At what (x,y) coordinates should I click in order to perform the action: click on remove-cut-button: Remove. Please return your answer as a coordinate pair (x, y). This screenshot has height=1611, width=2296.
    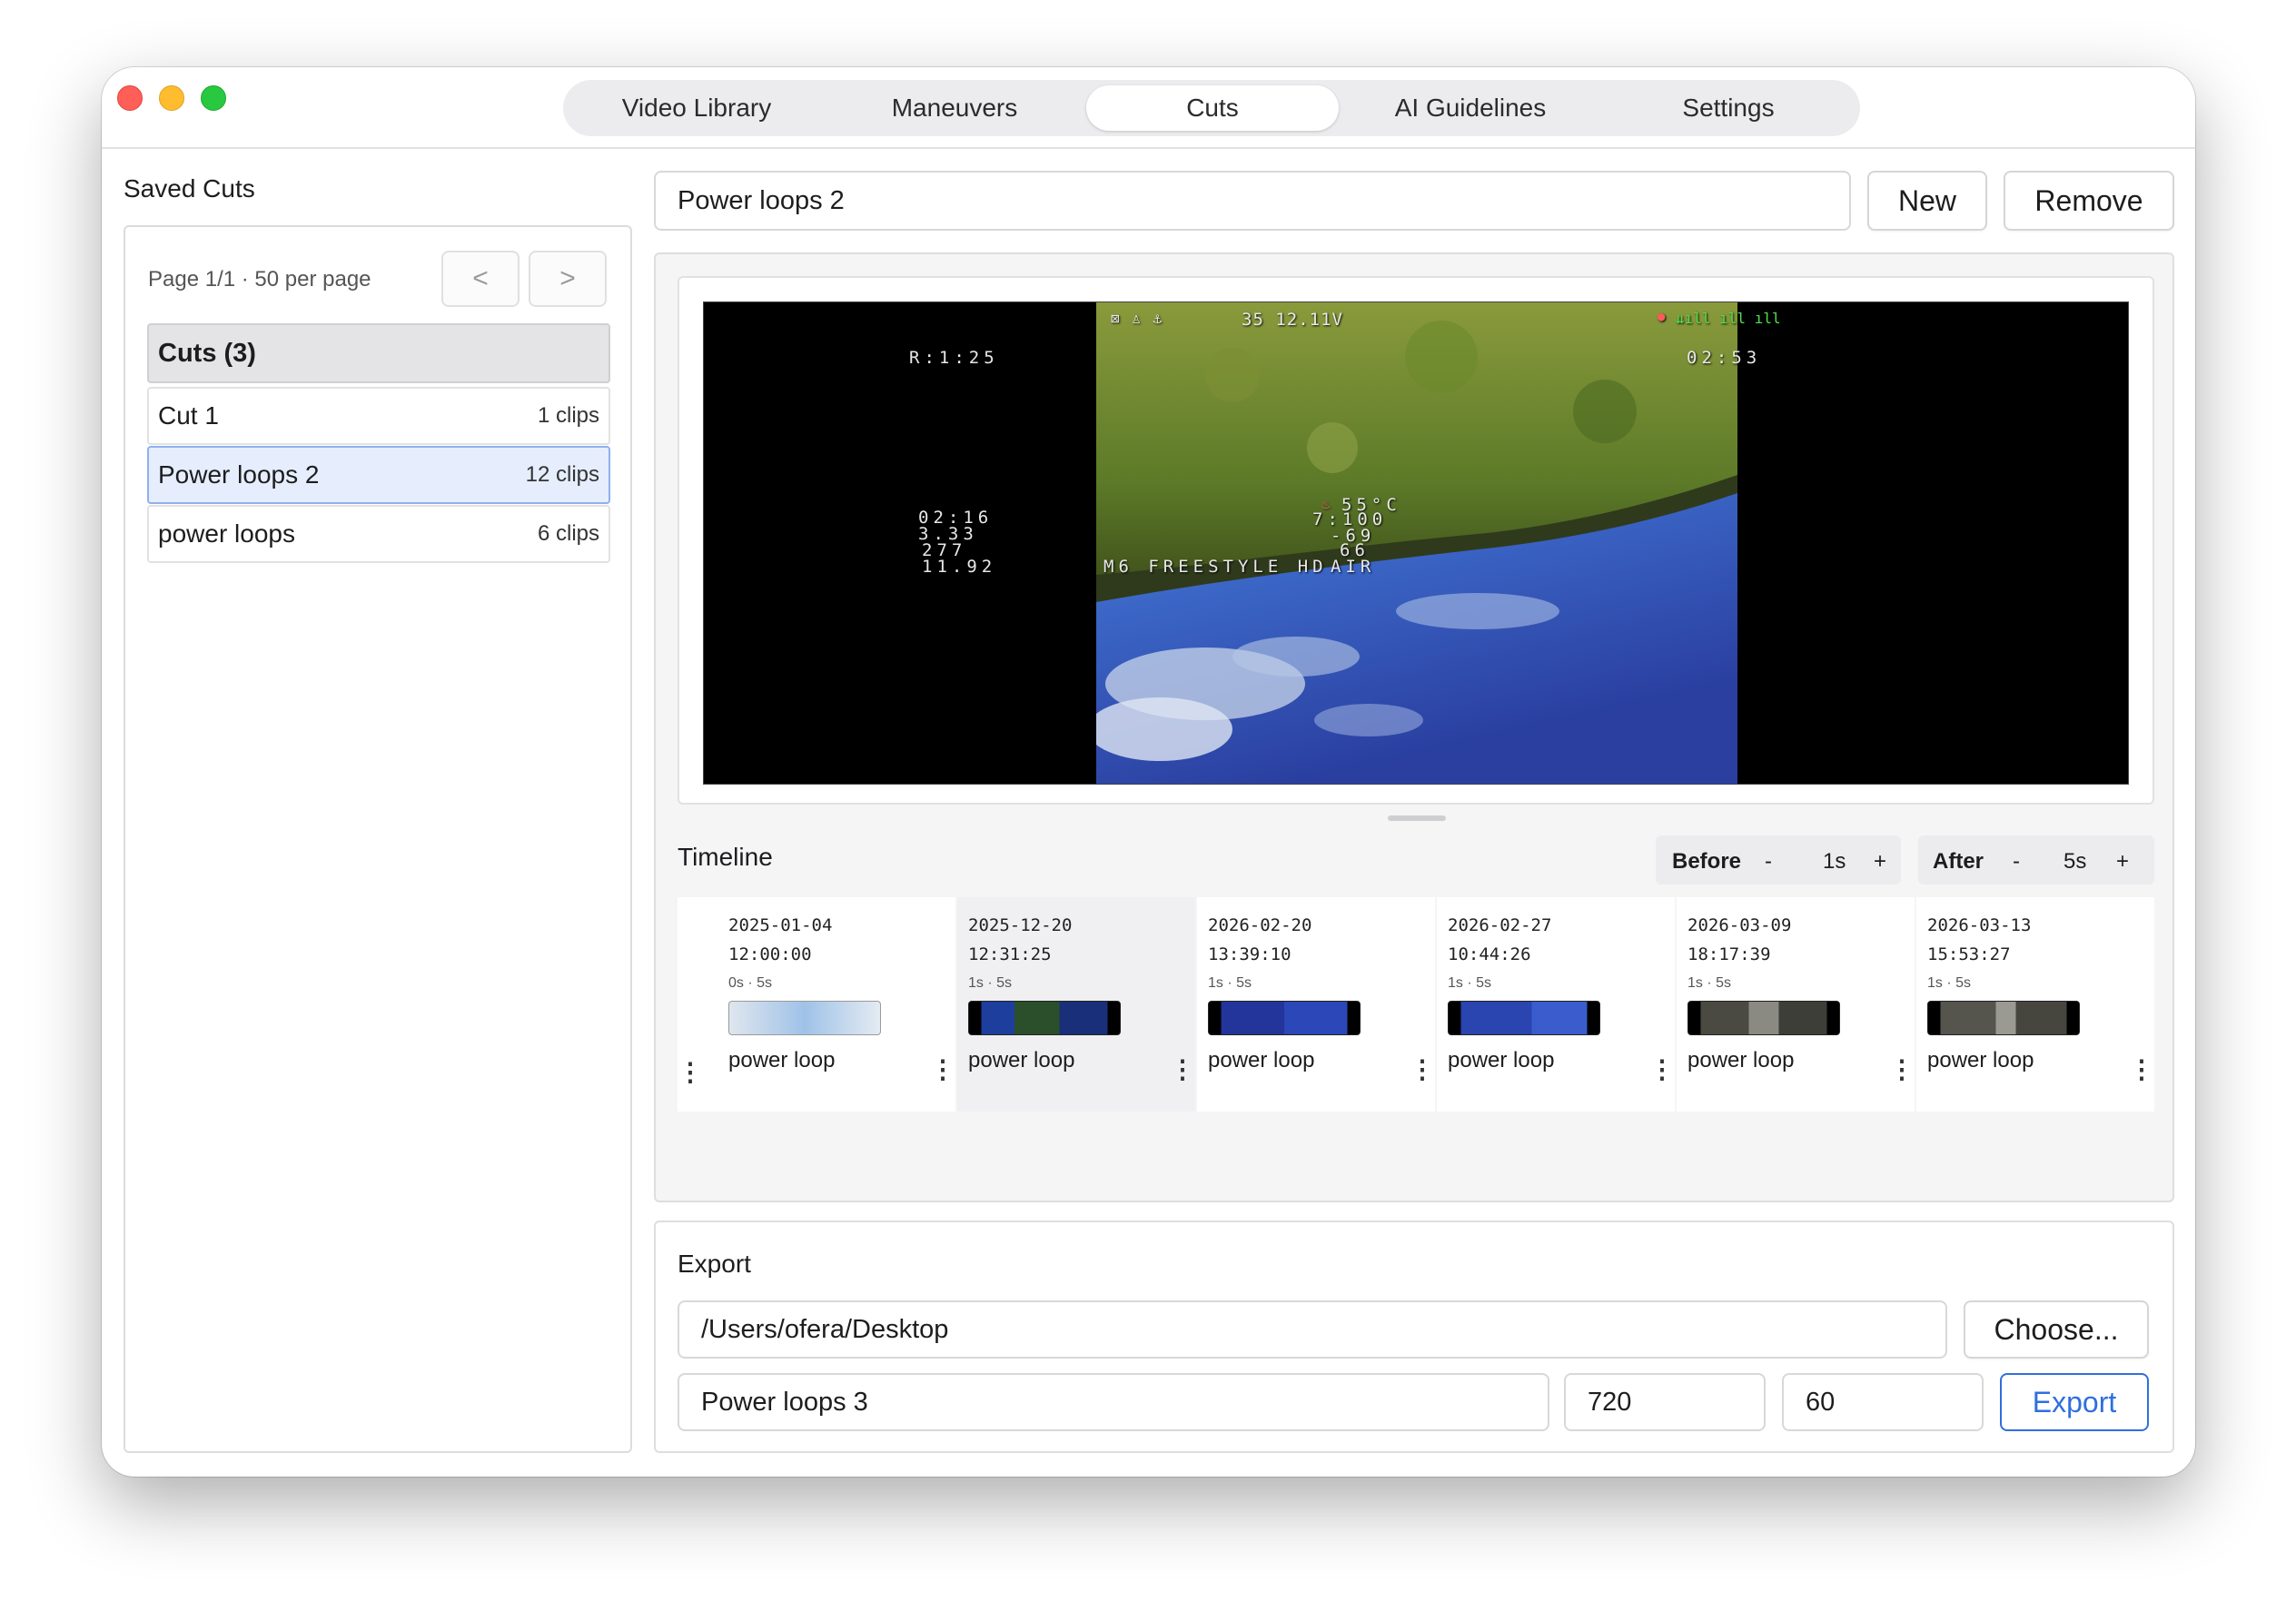
    Looking at the image, I should click on (2089, 201).